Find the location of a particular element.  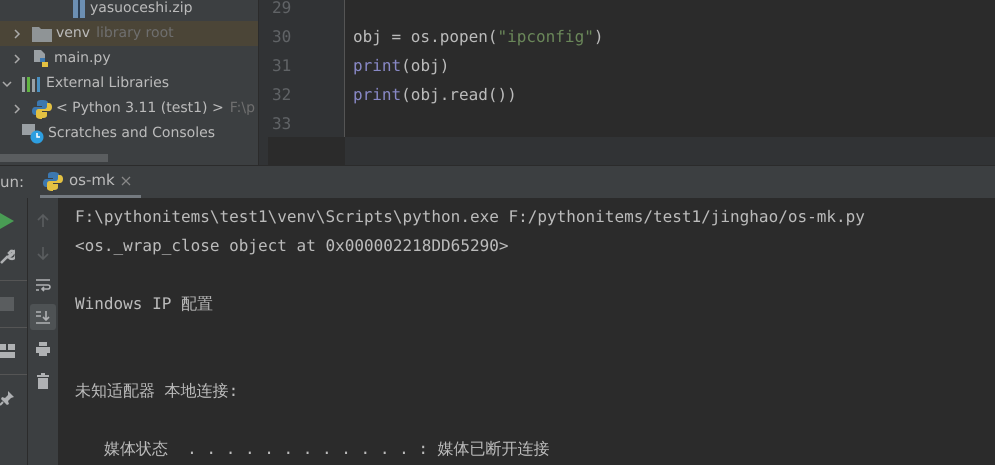

run-label: un: is located at coordinates (13, 182).